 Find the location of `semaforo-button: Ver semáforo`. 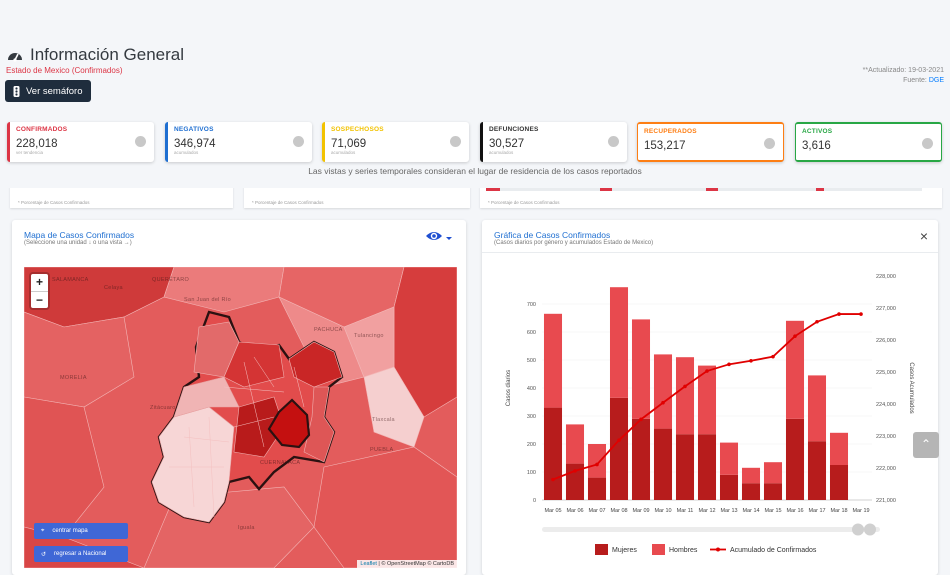

semaforo-button: Ver semáforo is located at coordinates (48, 91).